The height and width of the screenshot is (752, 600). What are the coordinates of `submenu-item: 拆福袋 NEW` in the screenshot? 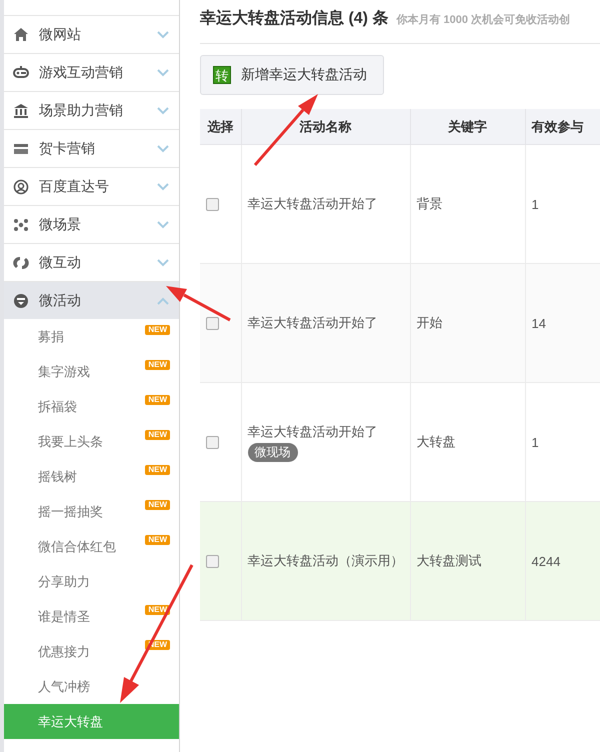 It's located at (91, 406).